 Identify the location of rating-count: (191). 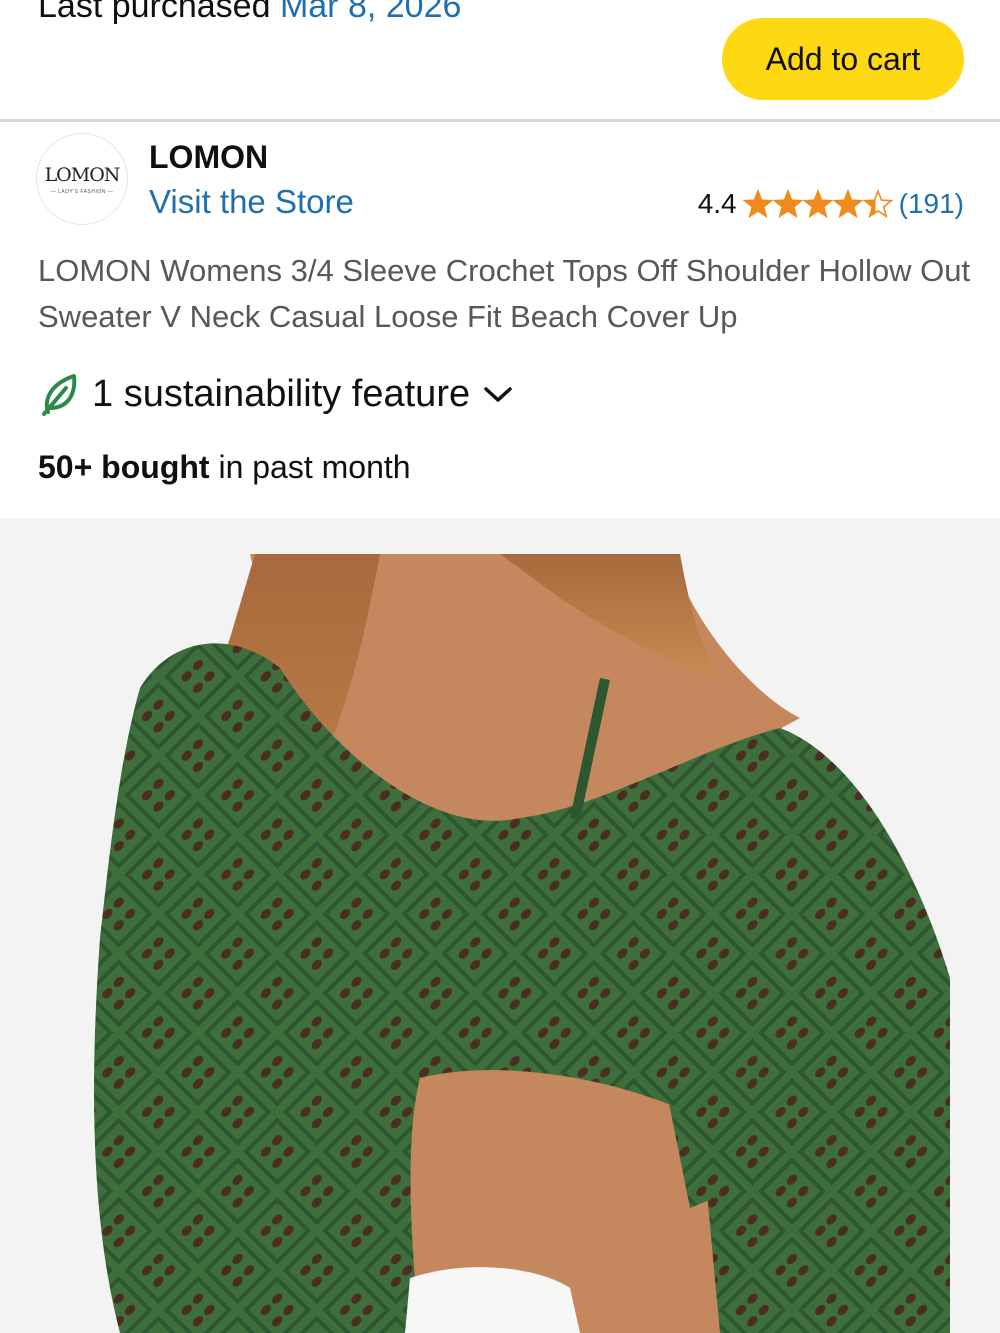
(931, 204).